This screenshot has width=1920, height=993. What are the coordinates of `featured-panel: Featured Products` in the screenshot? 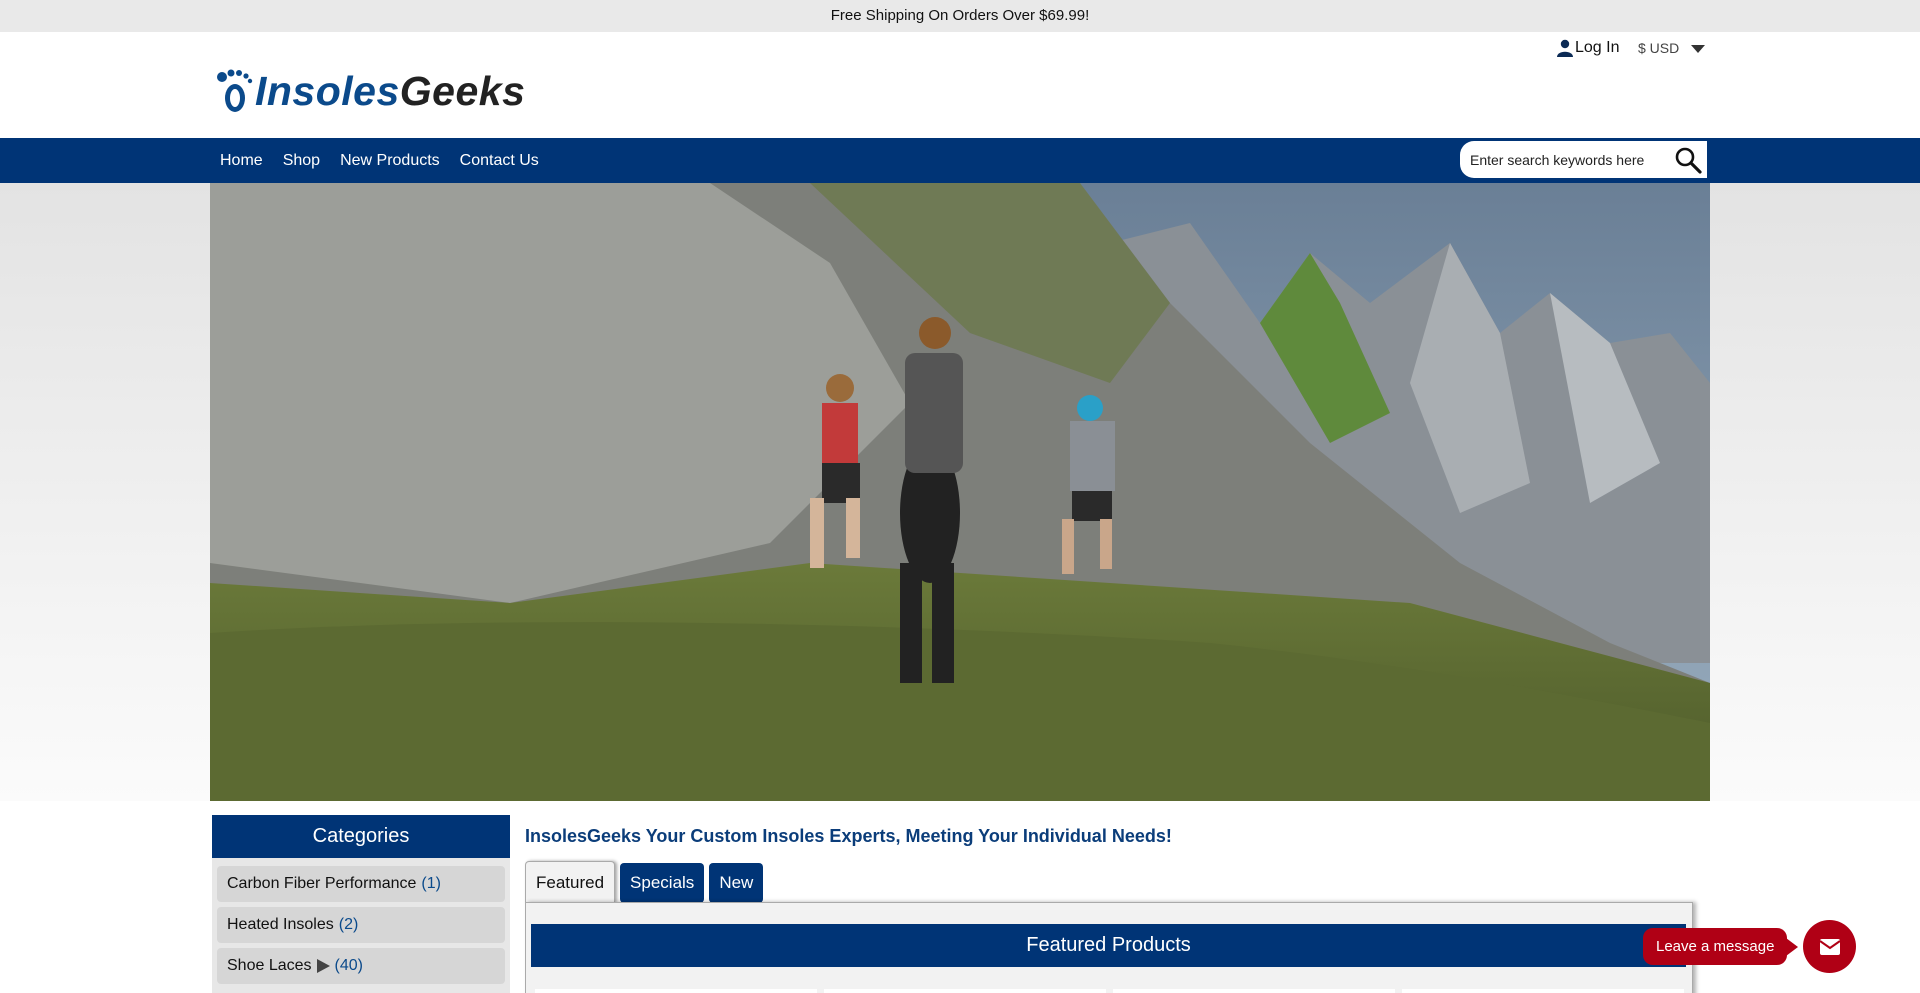 It's located at (1109, 947).